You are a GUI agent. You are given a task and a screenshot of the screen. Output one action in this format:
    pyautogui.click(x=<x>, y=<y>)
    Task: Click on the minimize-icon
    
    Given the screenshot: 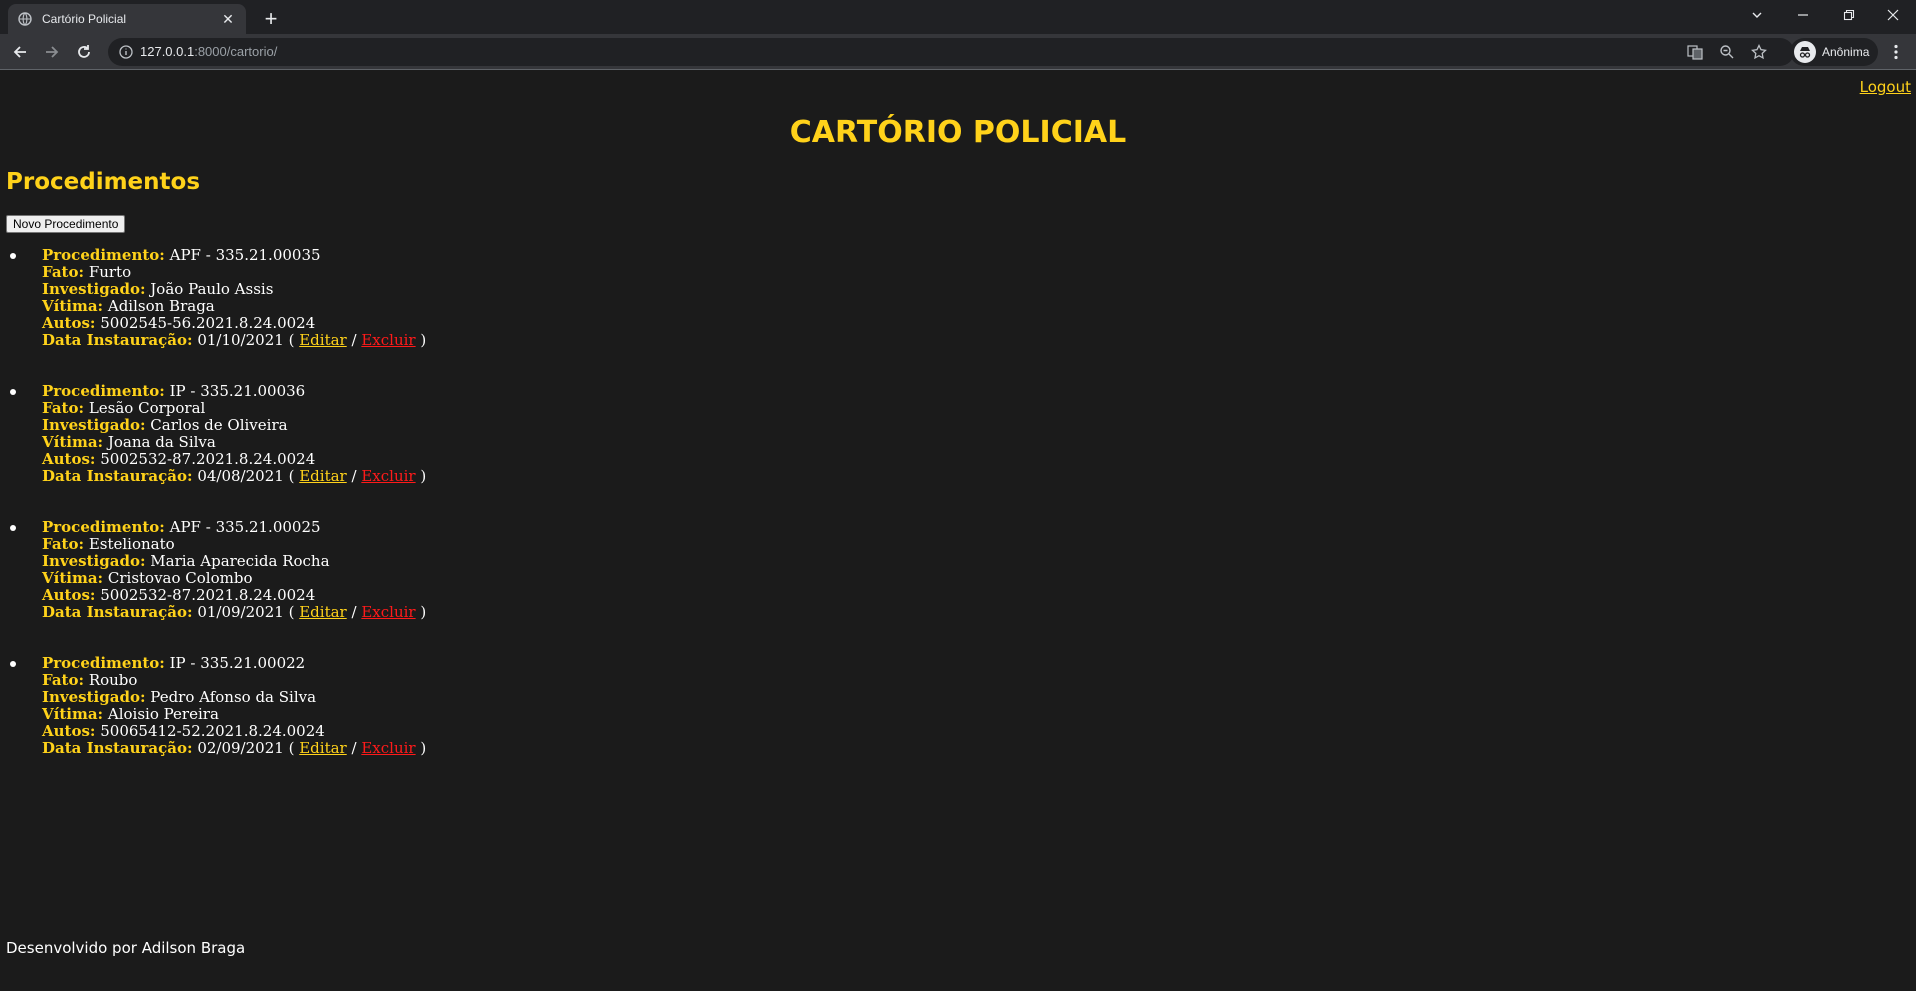 What is the action you would take?
    pyautogui.click(x=1803, y=15)
    